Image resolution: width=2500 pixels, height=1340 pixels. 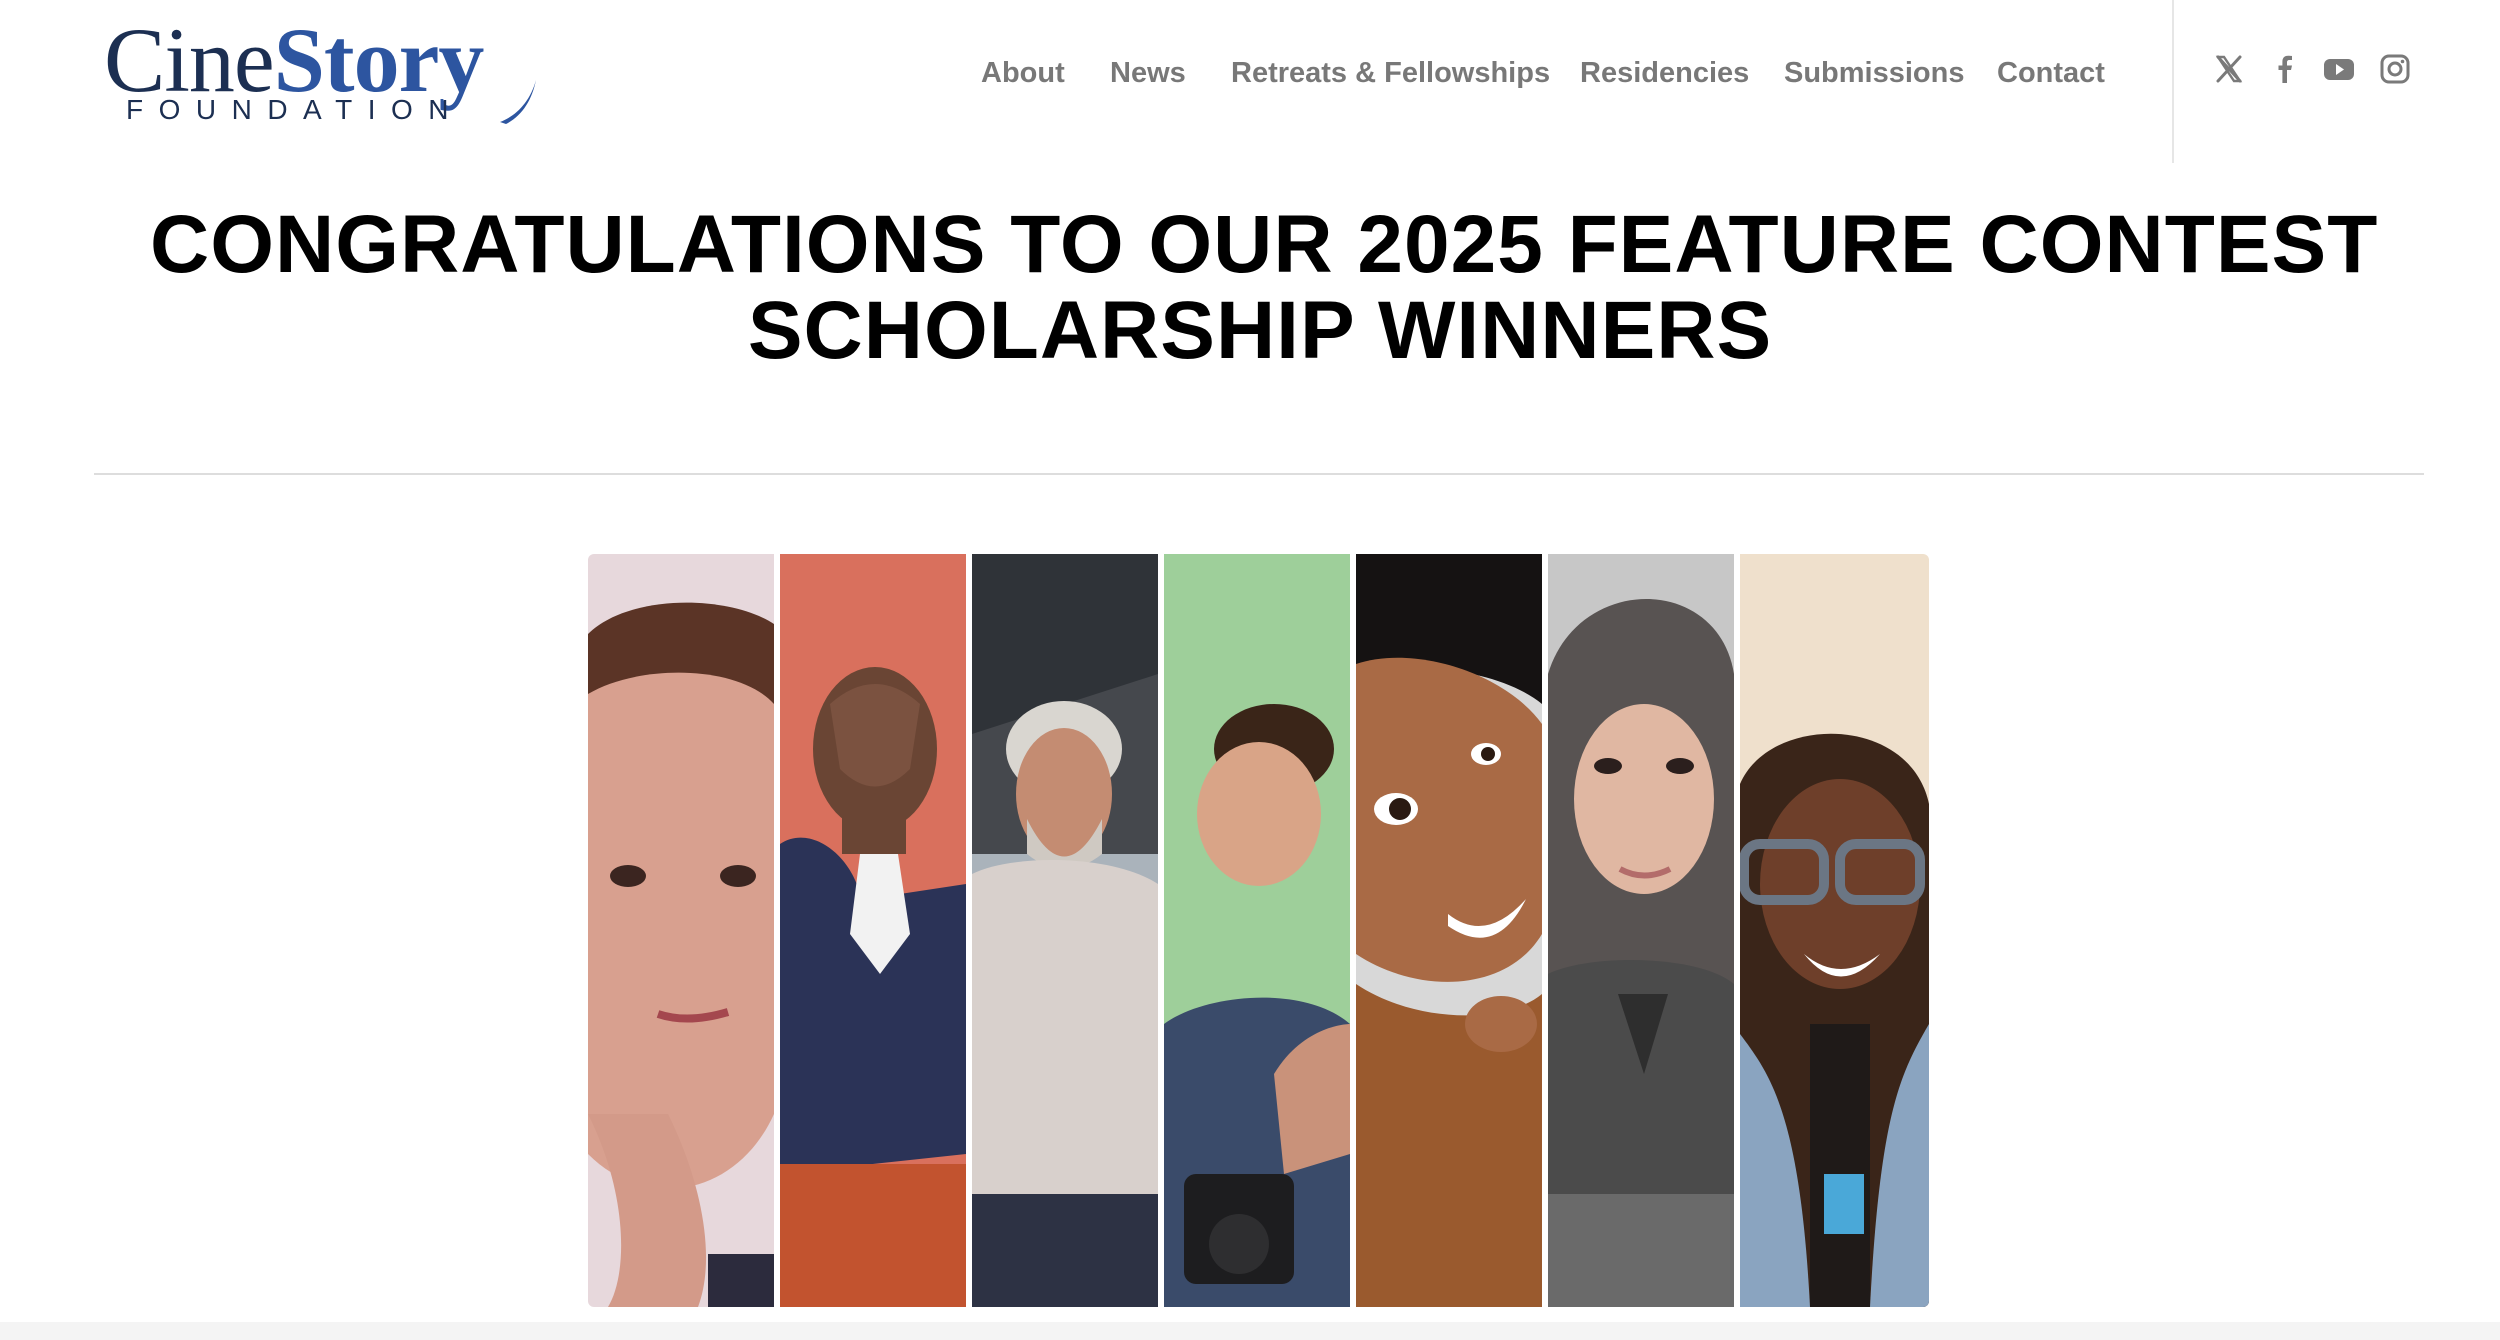 I want to click on page-title-line-2: SCHOLARSHIP WINNERS, so click(x=1260, y=330).